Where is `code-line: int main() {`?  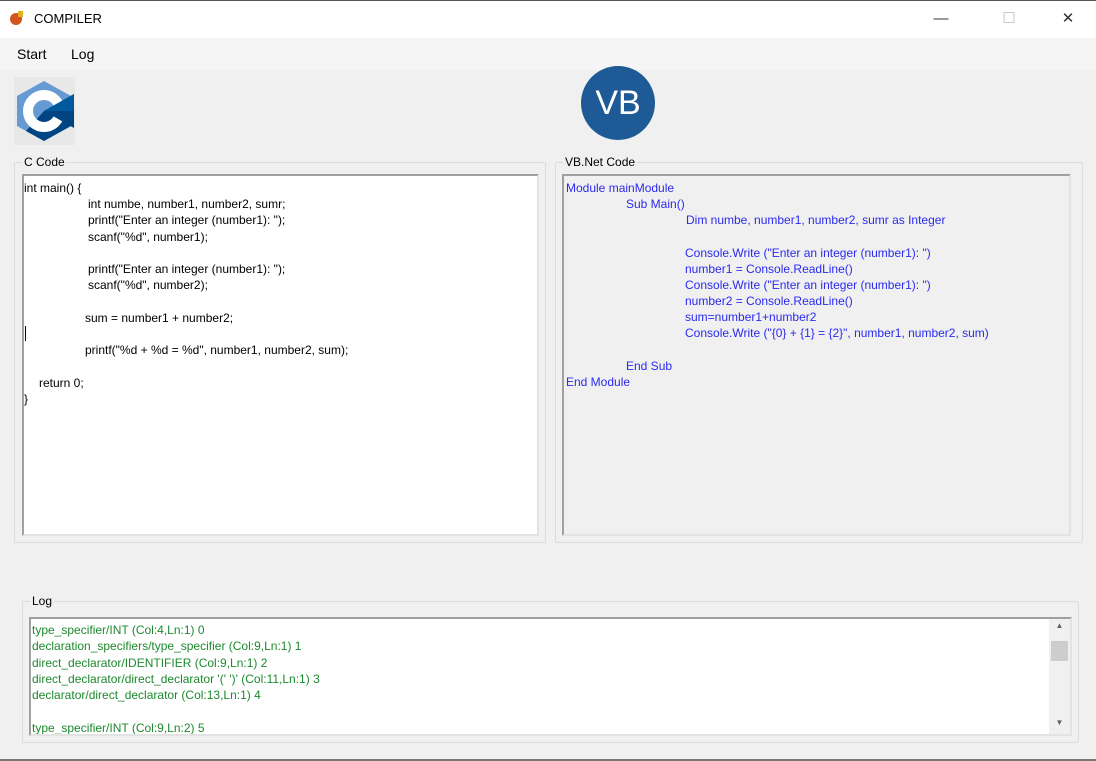 code-line: int main() { is located at coordinates (53, 188).